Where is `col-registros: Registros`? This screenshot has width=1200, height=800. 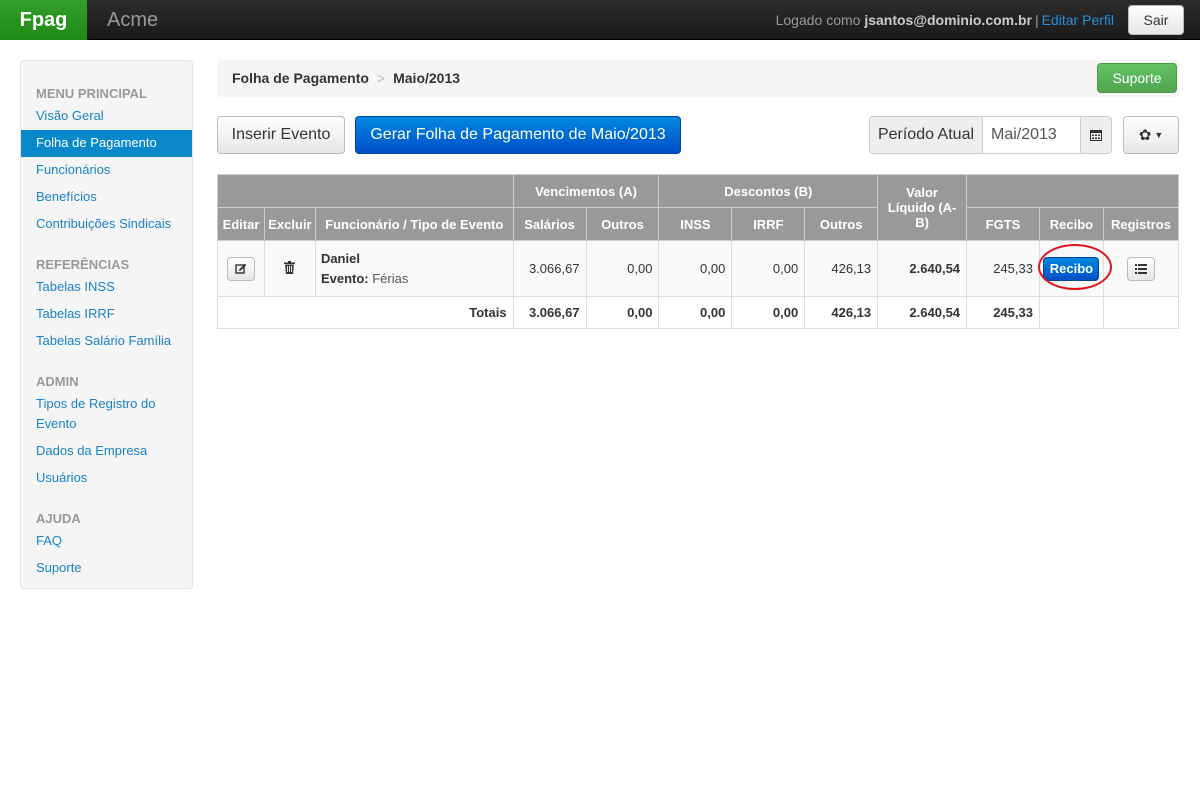 col-registros: Registros is located at coordinates (1141, 224).